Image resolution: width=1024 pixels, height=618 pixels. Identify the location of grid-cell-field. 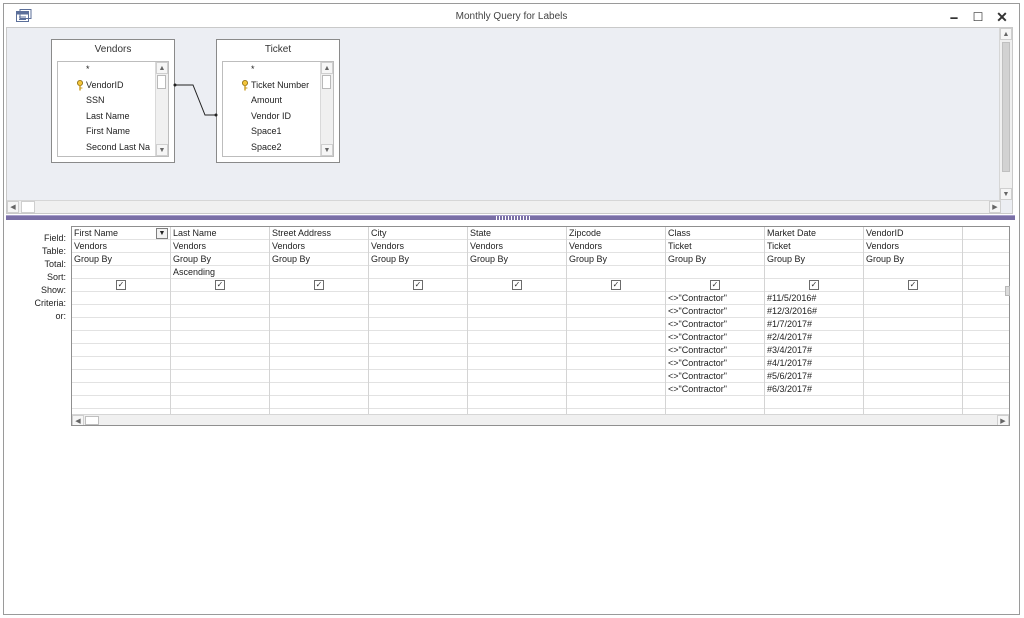
(986, 233).